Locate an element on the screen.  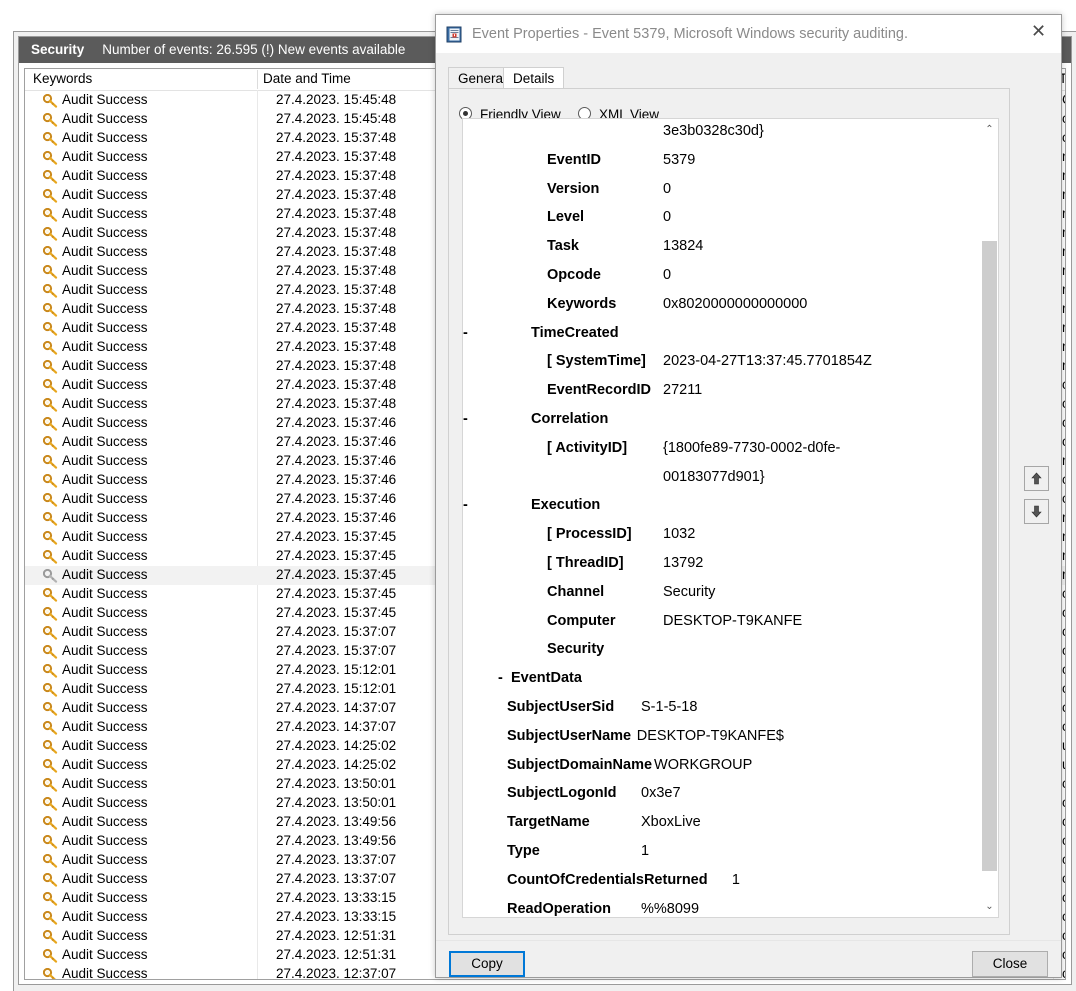
close-icon: ✕ is located at coordinates (1038, 31).